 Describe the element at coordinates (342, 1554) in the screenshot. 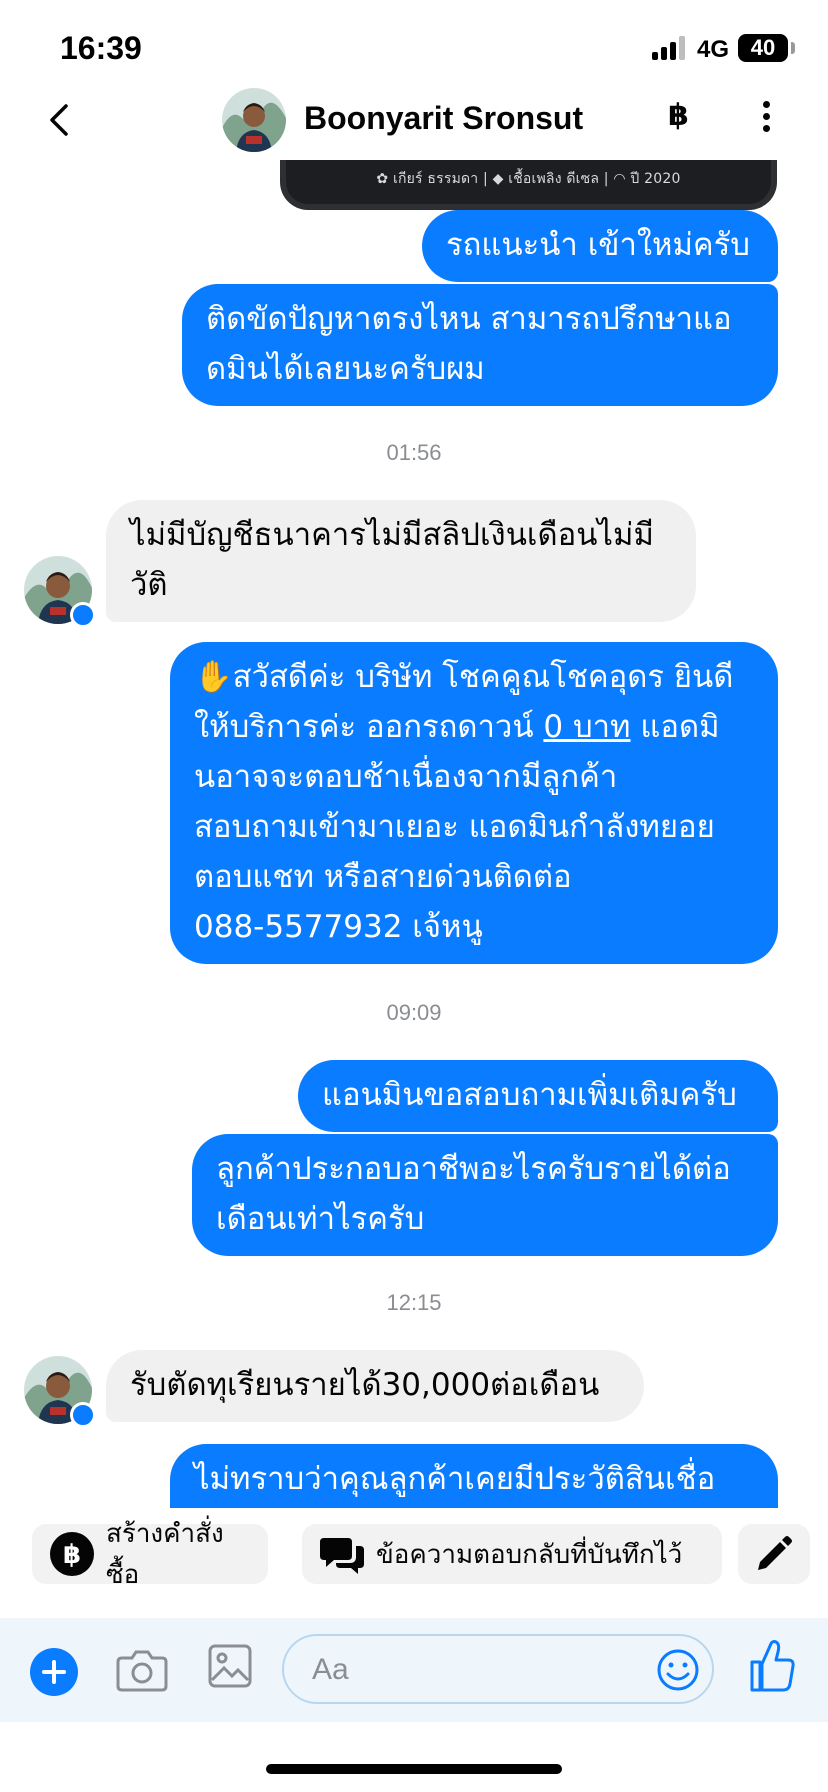

I see `chat-bubbles-icon` at that location.